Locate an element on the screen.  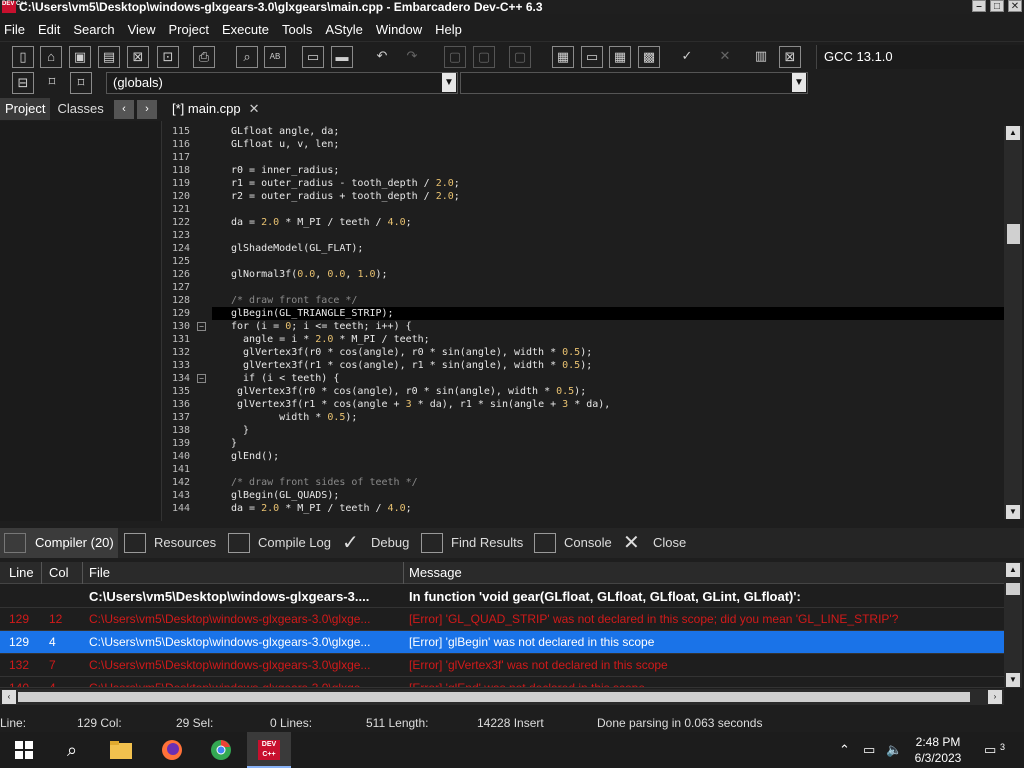
code-line: 125 is located at coordinates (583, 261).